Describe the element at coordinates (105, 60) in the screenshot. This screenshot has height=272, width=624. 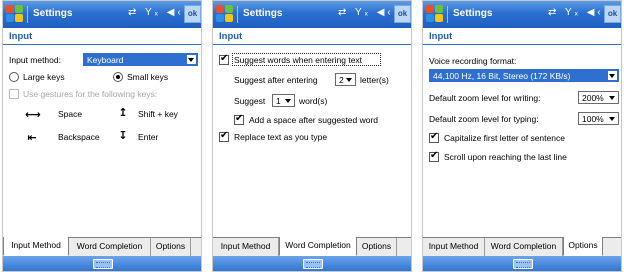
I see `input-method-value: Keyboard` at that location.